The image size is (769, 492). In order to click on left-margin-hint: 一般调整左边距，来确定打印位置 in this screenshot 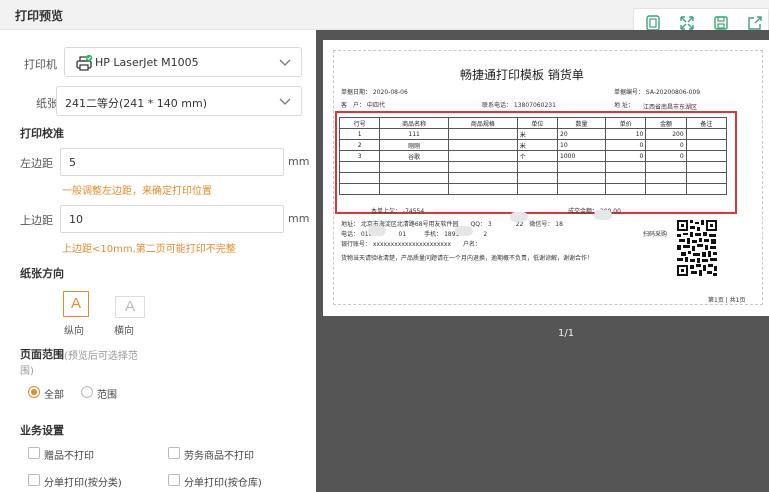, I will do `click(137, 191)`.